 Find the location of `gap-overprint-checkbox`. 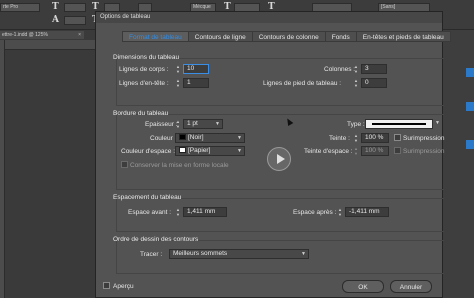

gap-overprint-checkbox is located at coordinates (397, 150).